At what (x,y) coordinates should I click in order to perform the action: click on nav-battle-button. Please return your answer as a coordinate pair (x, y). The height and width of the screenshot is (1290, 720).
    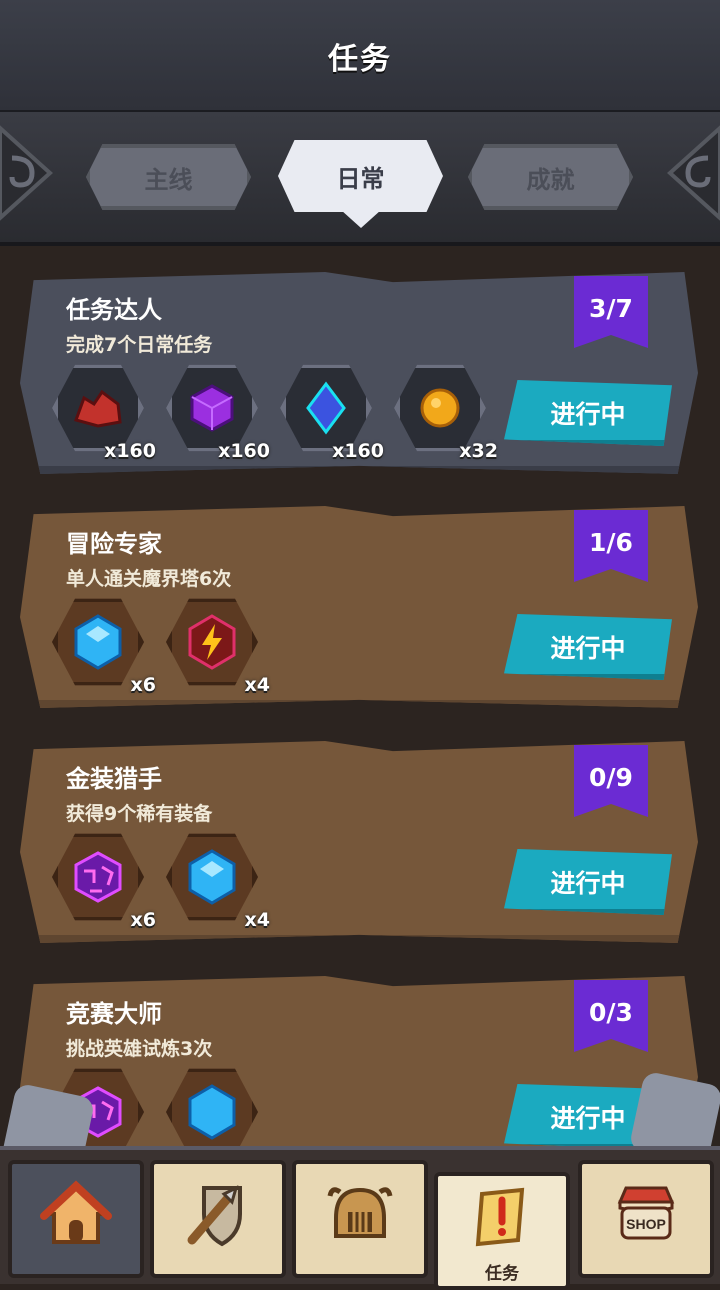
    Looking at the image, I should click on (218, 1219).